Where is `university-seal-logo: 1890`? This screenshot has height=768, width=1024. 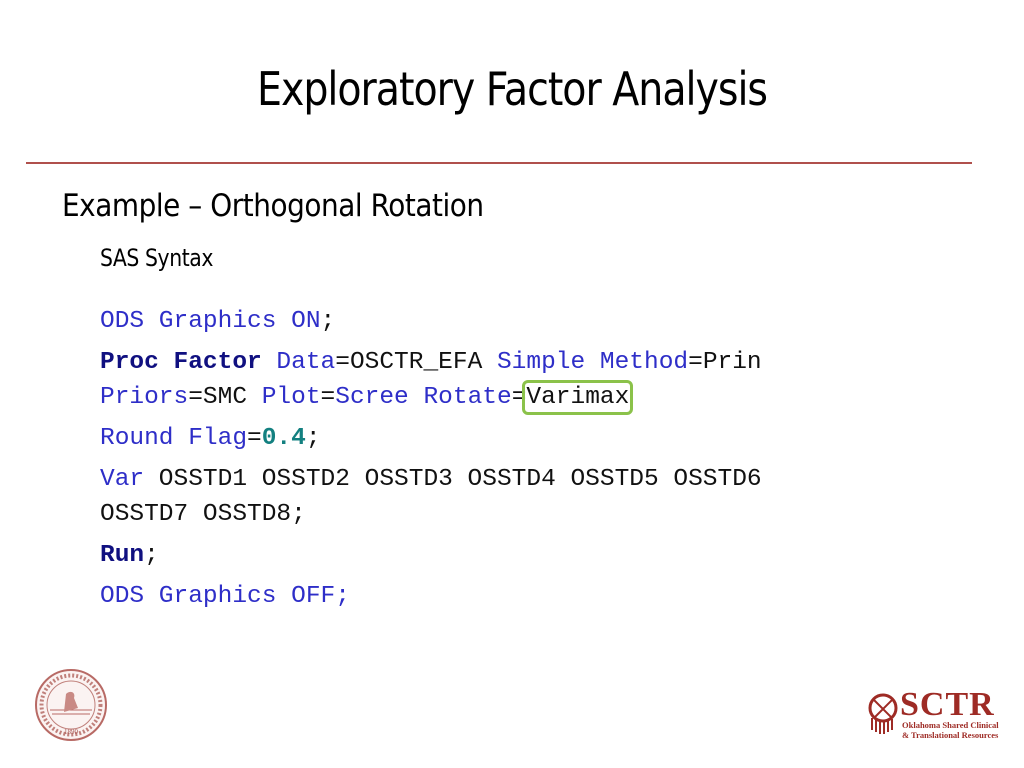 university-seal-logo: 1890 is located at coordinates (71, 705).